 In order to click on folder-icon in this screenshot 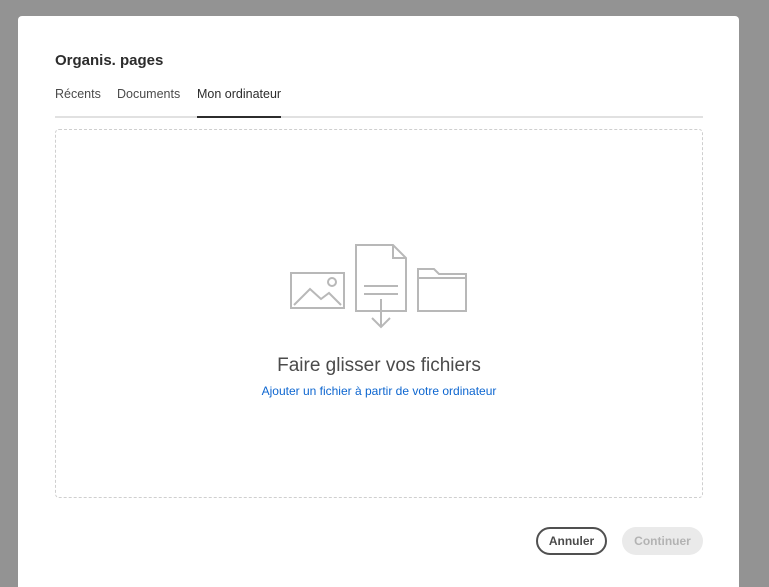, I will do `click(442, 290)`.